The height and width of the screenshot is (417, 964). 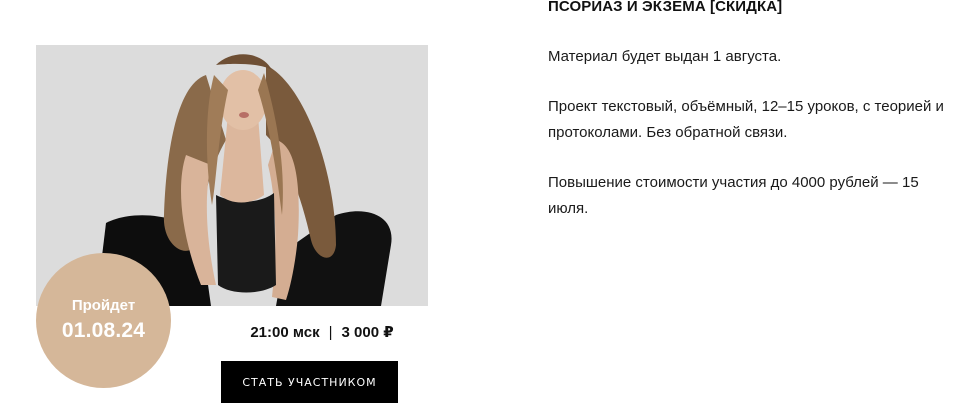 What do you see at coordinates (367, 332) in the screenshot?
I see `event-price: 3 000 ₽` at bounding box center [367, 332].